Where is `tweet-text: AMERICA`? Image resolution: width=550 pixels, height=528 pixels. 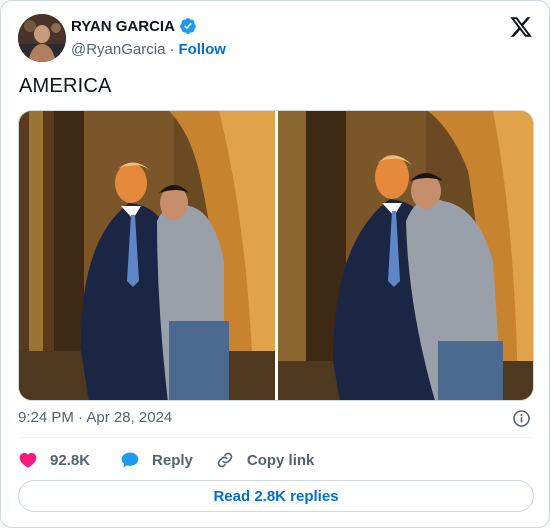 tweet-text: AMERICA is located at coordinates (65, 86).